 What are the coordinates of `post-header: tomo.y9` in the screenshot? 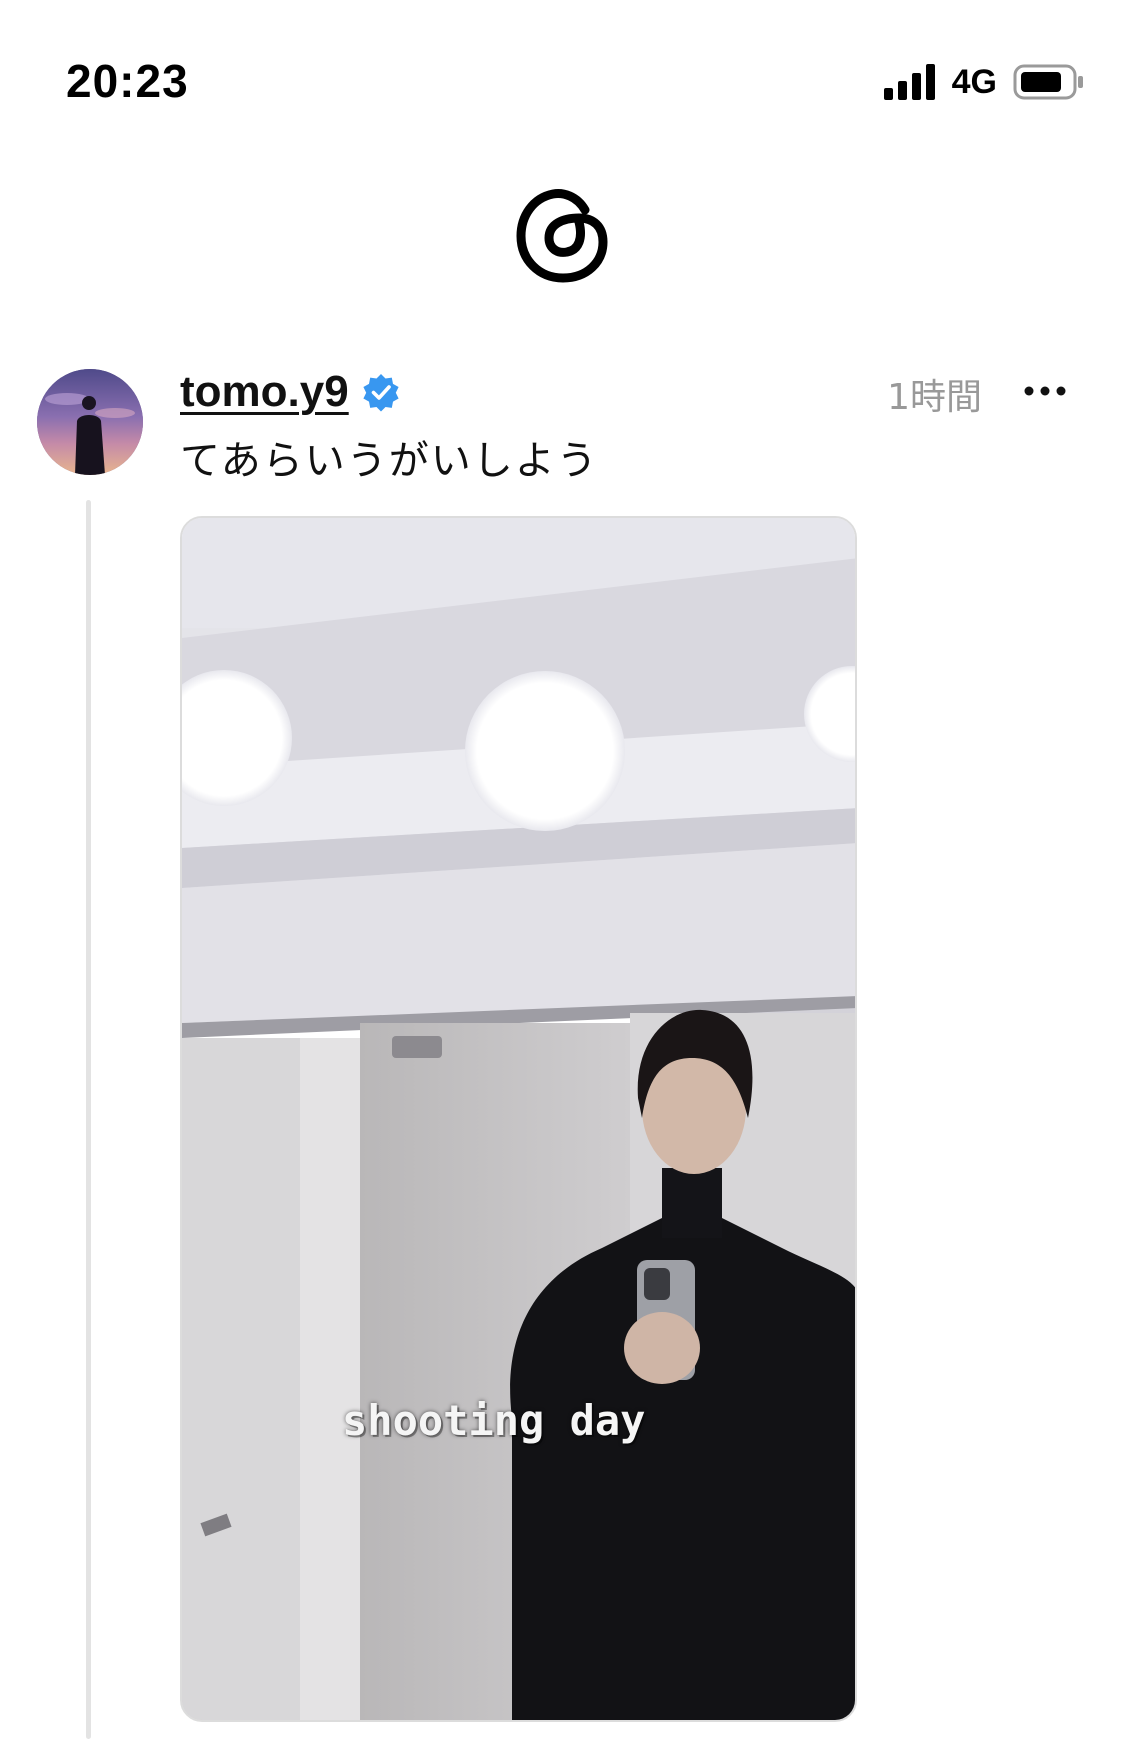 It's located at (290, 392).